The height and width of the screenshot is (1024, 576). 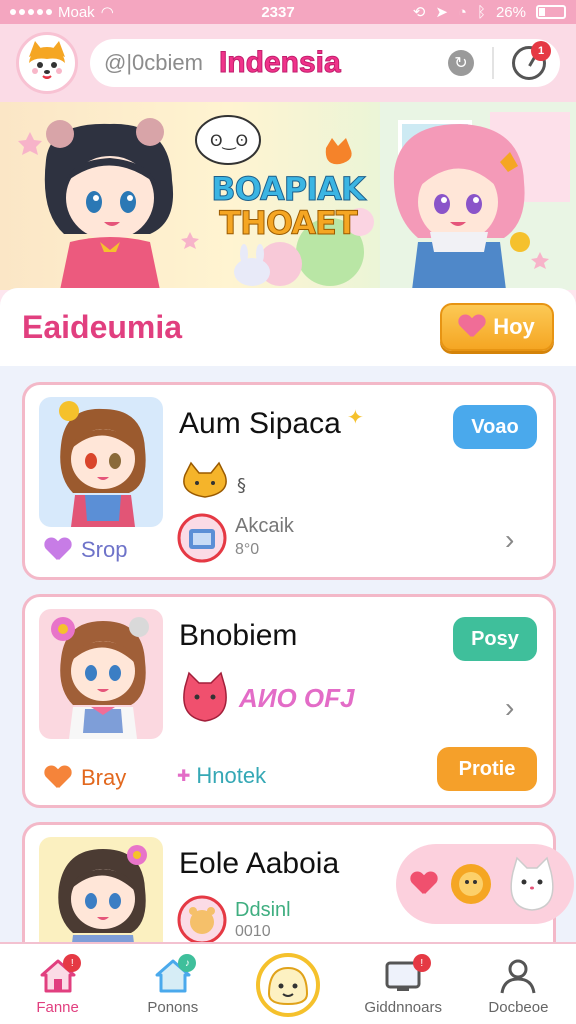 What do you see at coordinates (532, 883) in the screenshot?
I see `white-cat-sticker-icon` at bounding box center [532, 883].